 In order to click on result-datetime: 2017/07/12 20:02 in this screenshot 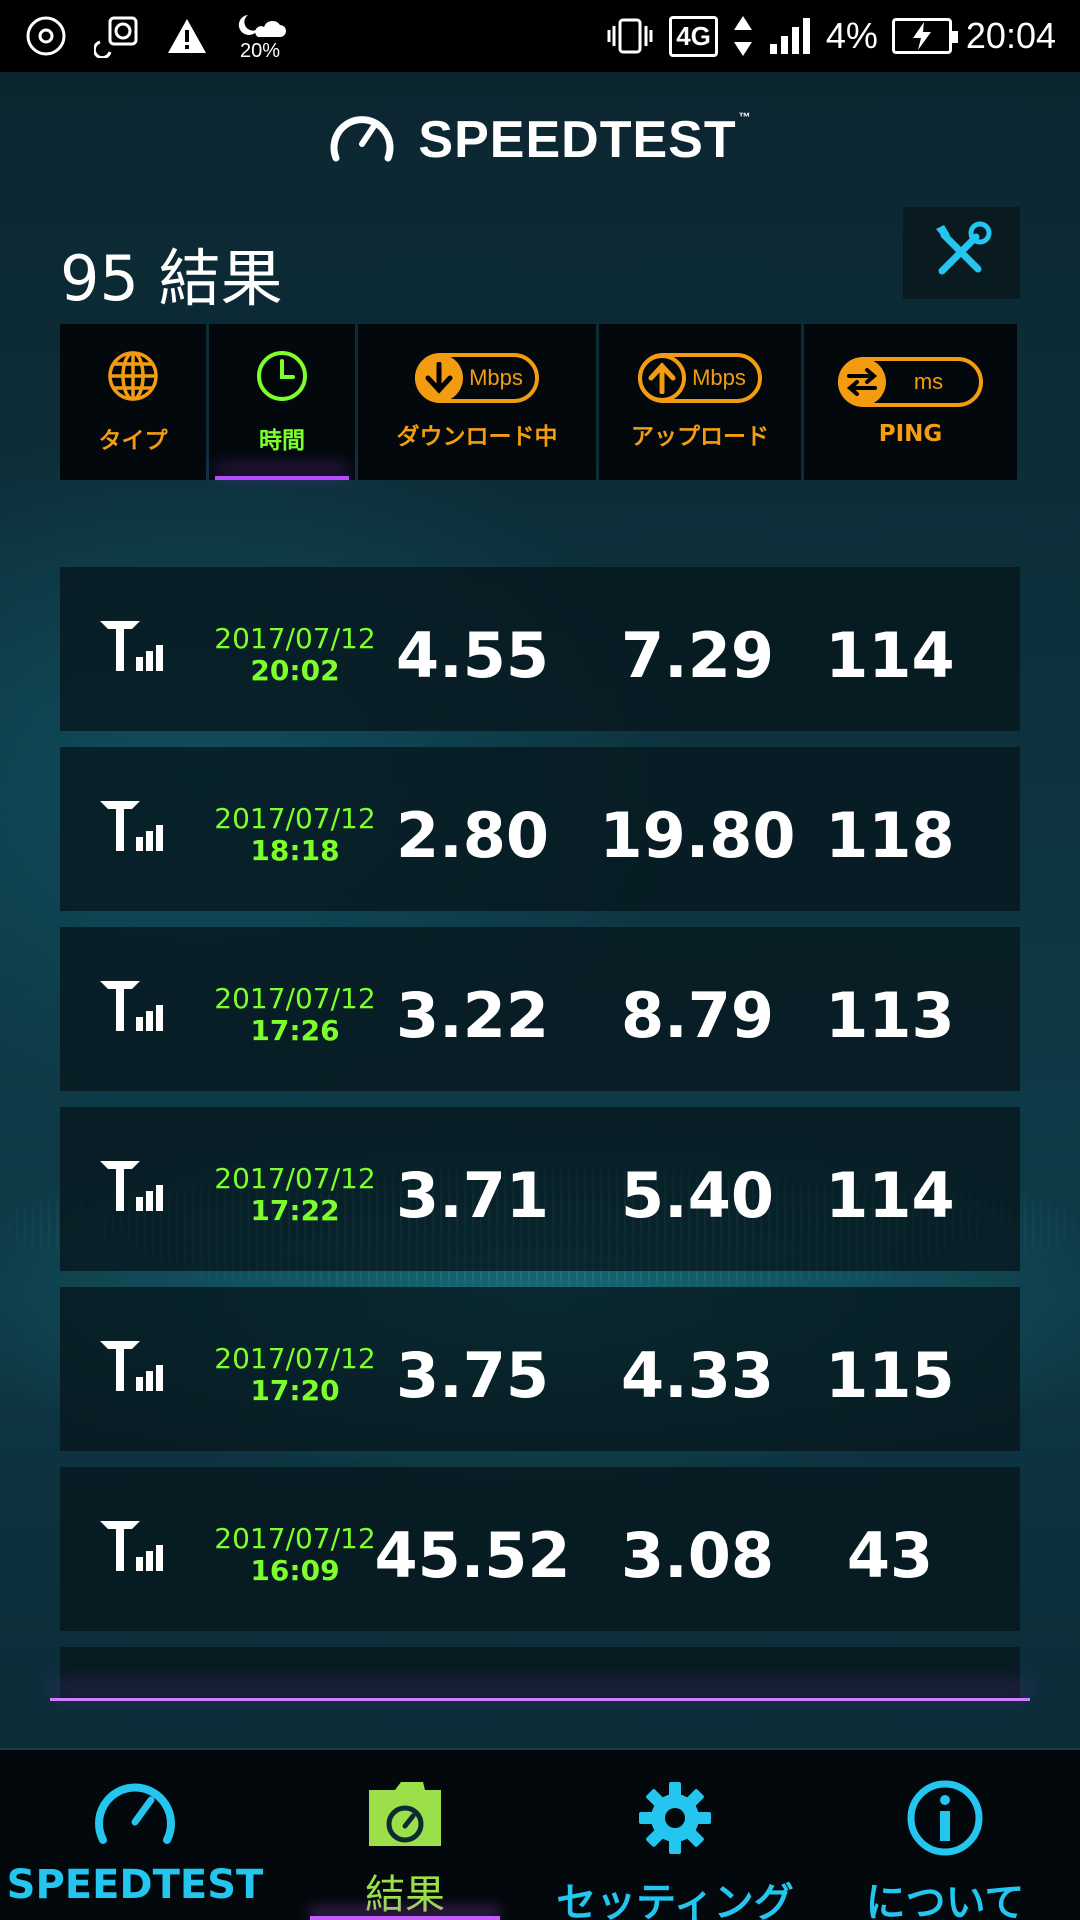, I will do `click(295, 655)`.